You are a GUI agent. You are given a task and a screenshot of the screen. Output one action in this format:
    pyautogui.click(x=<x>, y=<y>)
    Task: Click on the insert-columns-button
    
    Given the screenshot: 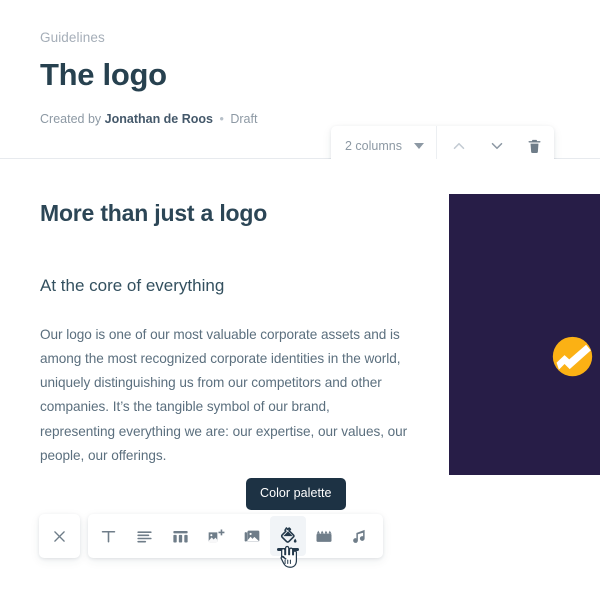 What is the action you would take?
    pyautogui.click(x=180, y=536)
    